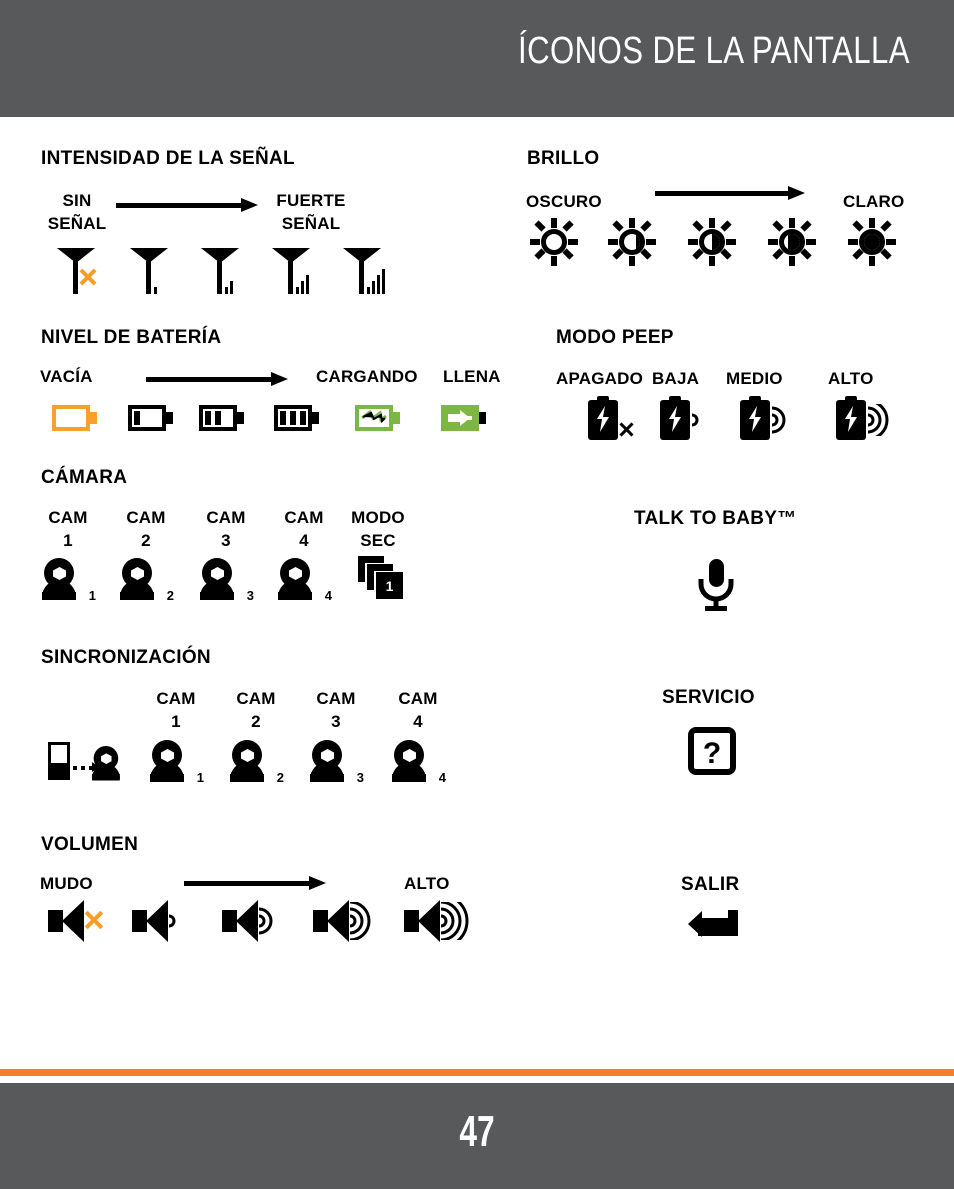 Image resolution: width=954 pixels, height=1189 pixels. I want to click on volume-level-1-icon, so click(167, 921).